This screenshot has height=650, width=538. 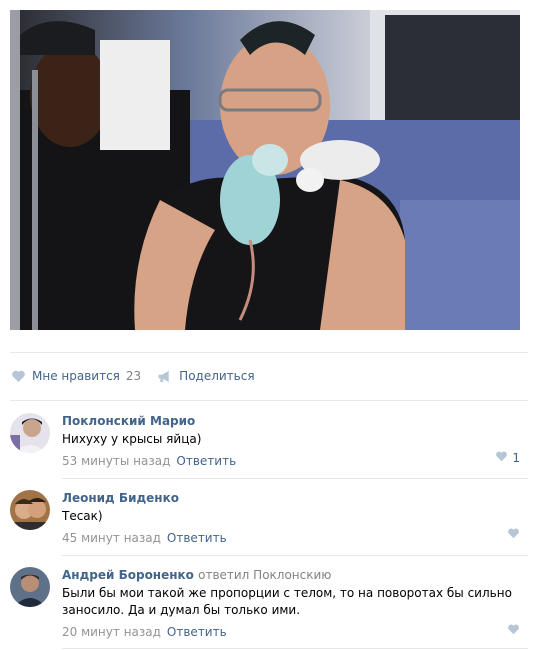 I want to click on comment-author: Леонид Биденко, so click(x=291, y=498).